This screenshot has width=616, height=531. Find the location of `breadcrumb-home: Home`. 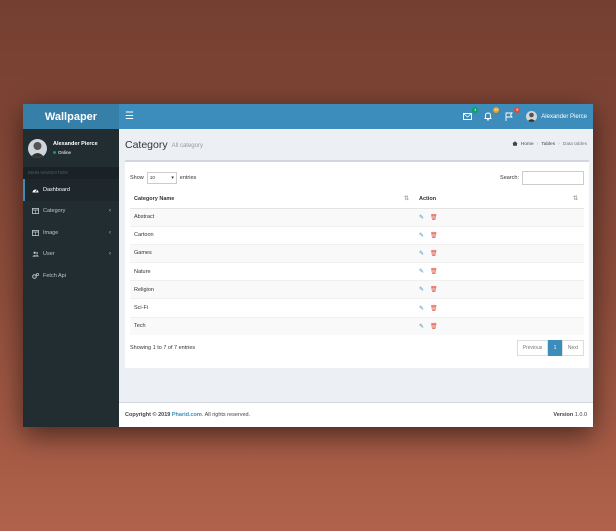

breadcrumb-home: Home is located at coordinates (527, 144).